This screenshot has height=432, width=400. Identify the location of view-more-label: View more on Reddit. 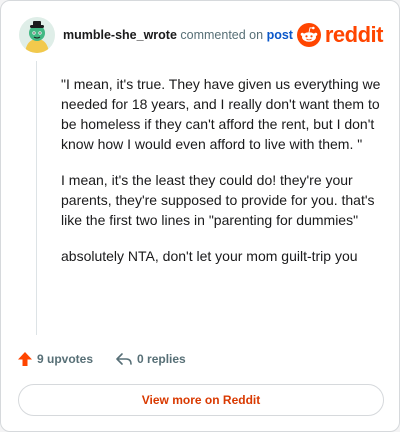
(201, 400).